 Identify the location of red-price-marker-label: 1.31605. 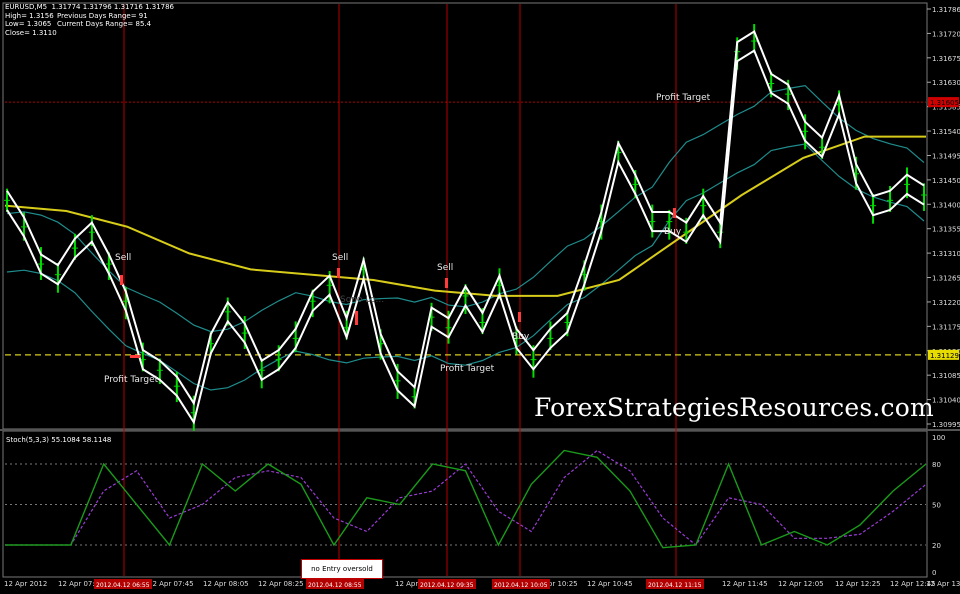
(944, 103).